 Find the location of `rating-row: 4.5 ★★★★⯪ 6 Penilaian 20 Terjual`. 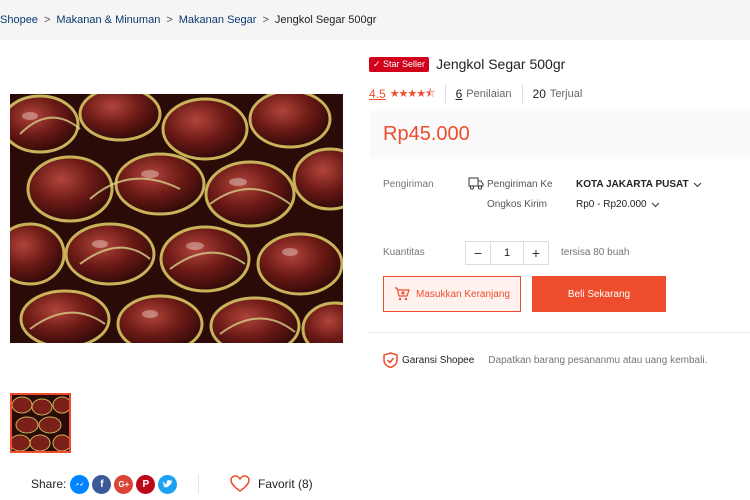

rating-row: 4.5 ★★★★⯪ 6 Penilaian 20 Terjual is located at coordinates (475, 94).